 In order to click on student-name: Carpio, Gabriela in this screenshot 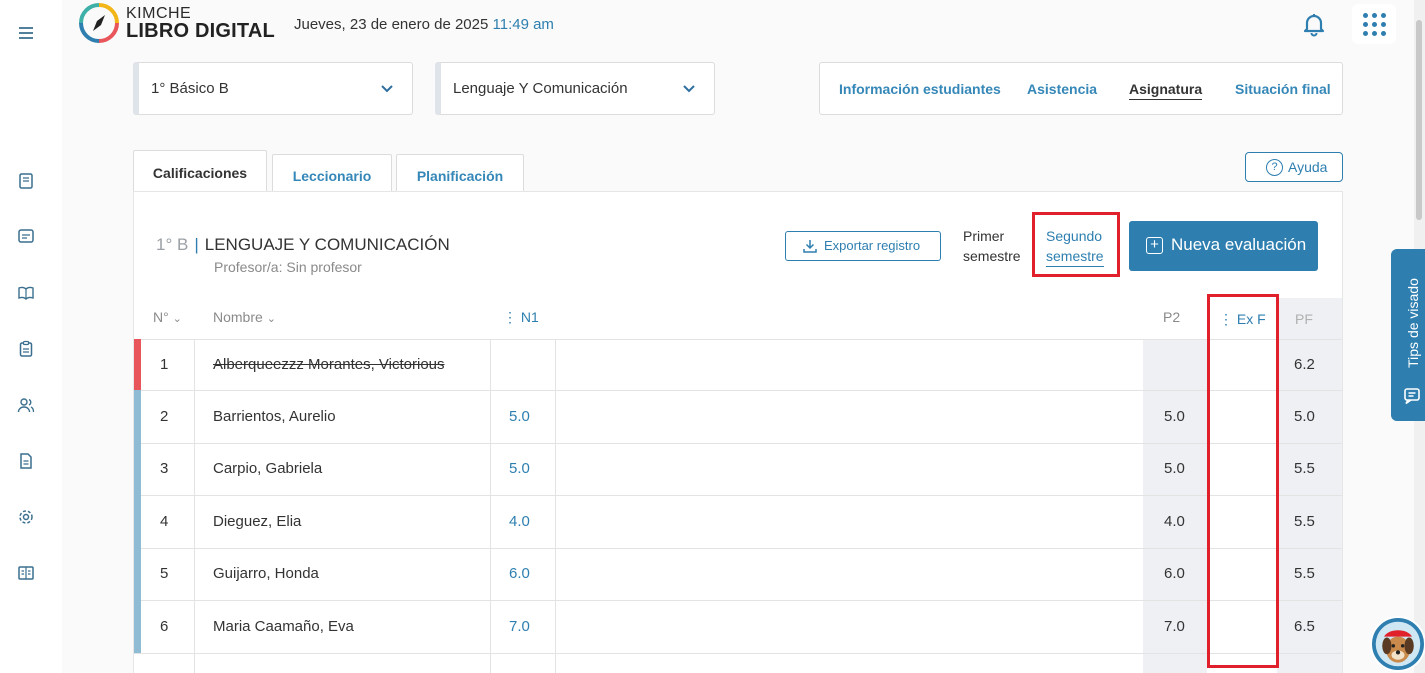, I will do `click(267, 468)`.